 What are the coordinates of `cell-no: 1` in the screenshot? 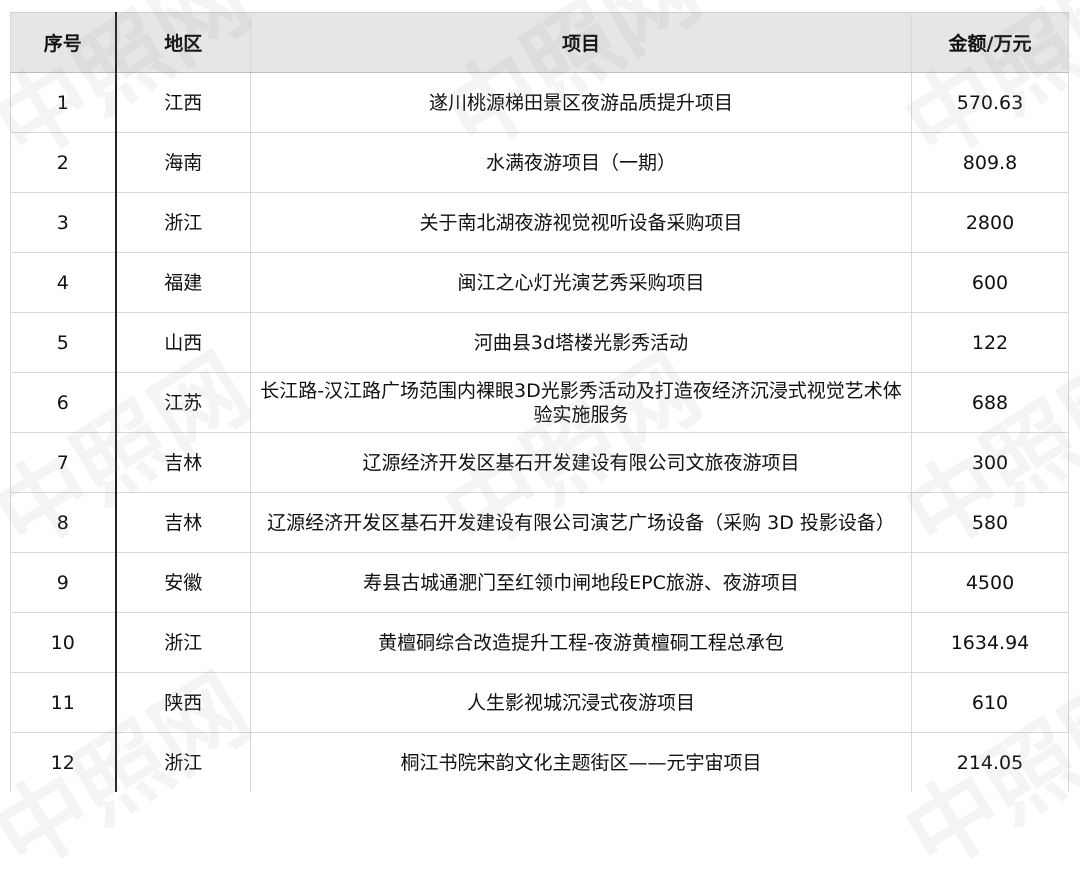 It's located at (63, 102).